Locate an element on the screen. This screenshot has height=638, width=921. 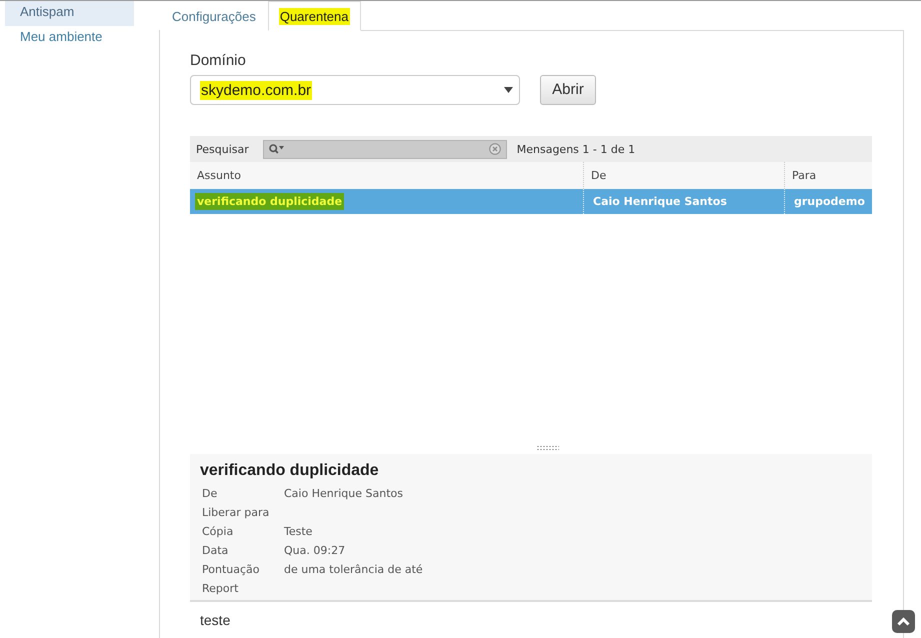
field-label: Domínio is located at coordinates (218, 61).